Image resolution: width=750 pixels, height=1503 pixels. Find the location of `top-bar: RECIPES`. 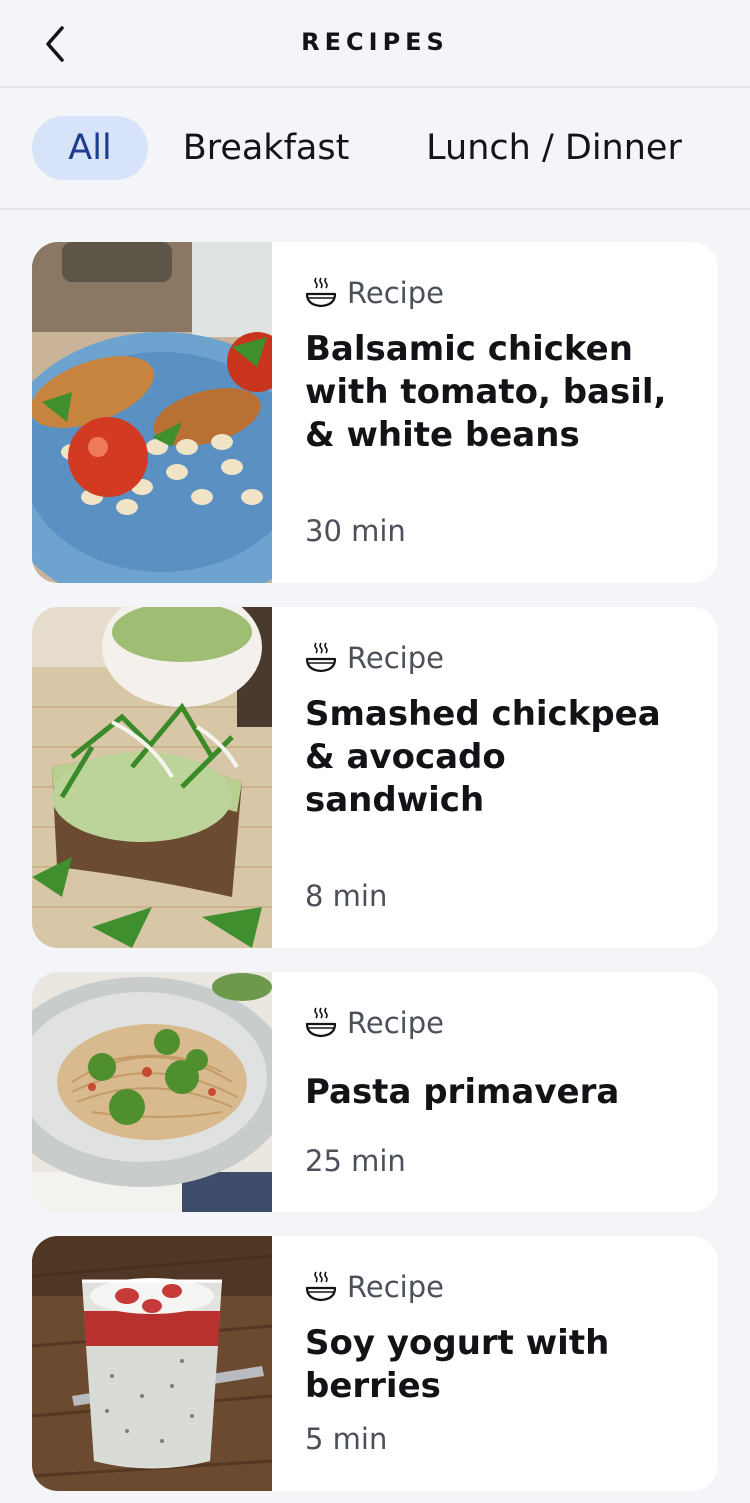

top-bar: RECIPES is located at coordinates (375, 44).